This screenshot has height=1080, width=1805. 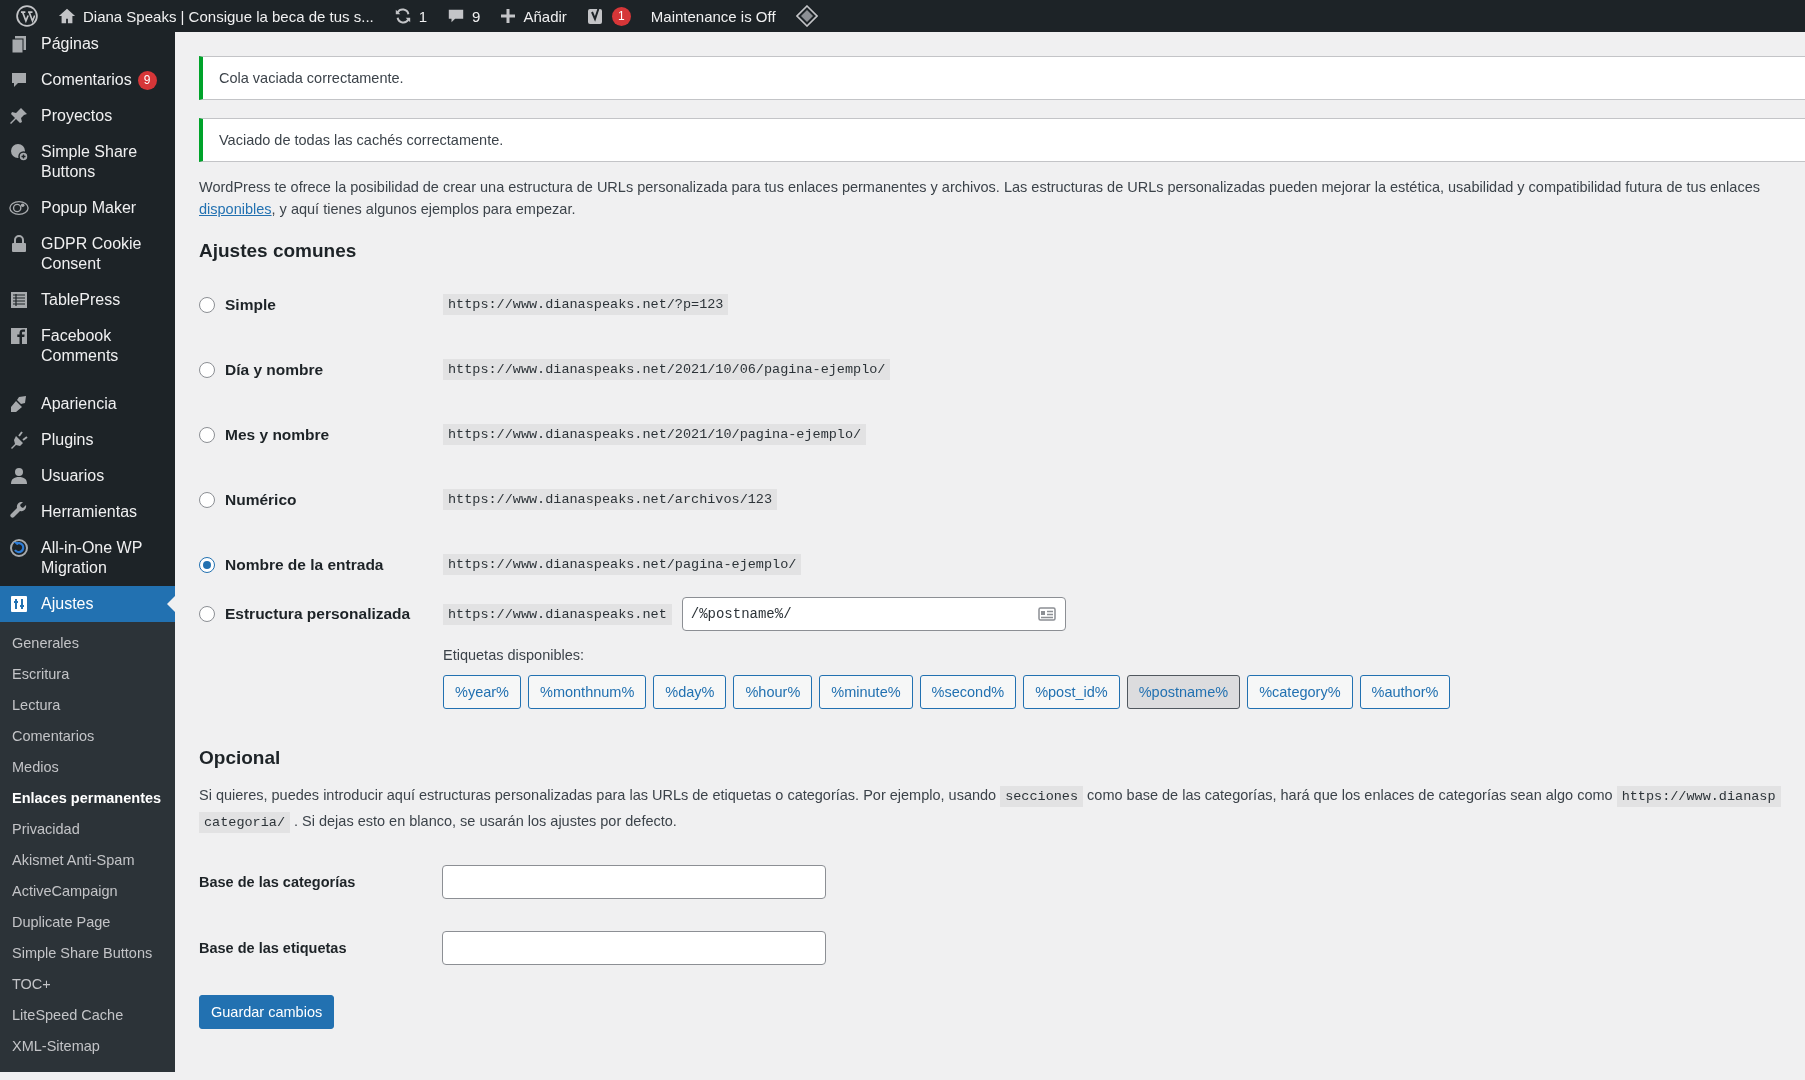 I want to click on sidebar-item: Facebook Comments, so click(x=87, y=346).